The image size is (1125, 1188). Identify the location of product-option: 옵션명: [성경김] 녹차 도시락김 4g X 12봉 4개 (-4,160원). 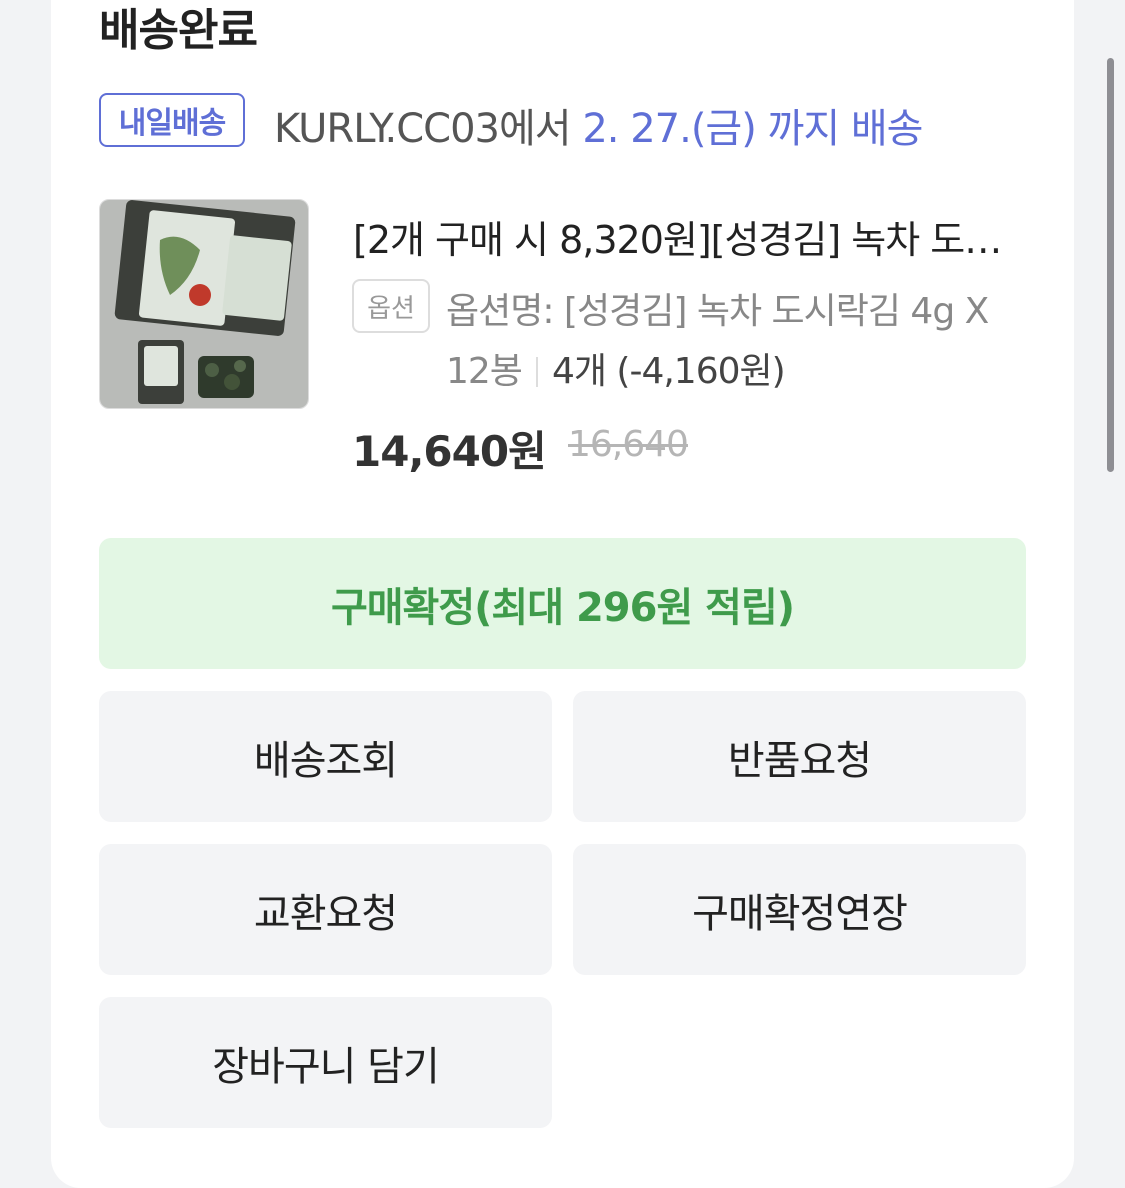
(736, 342).